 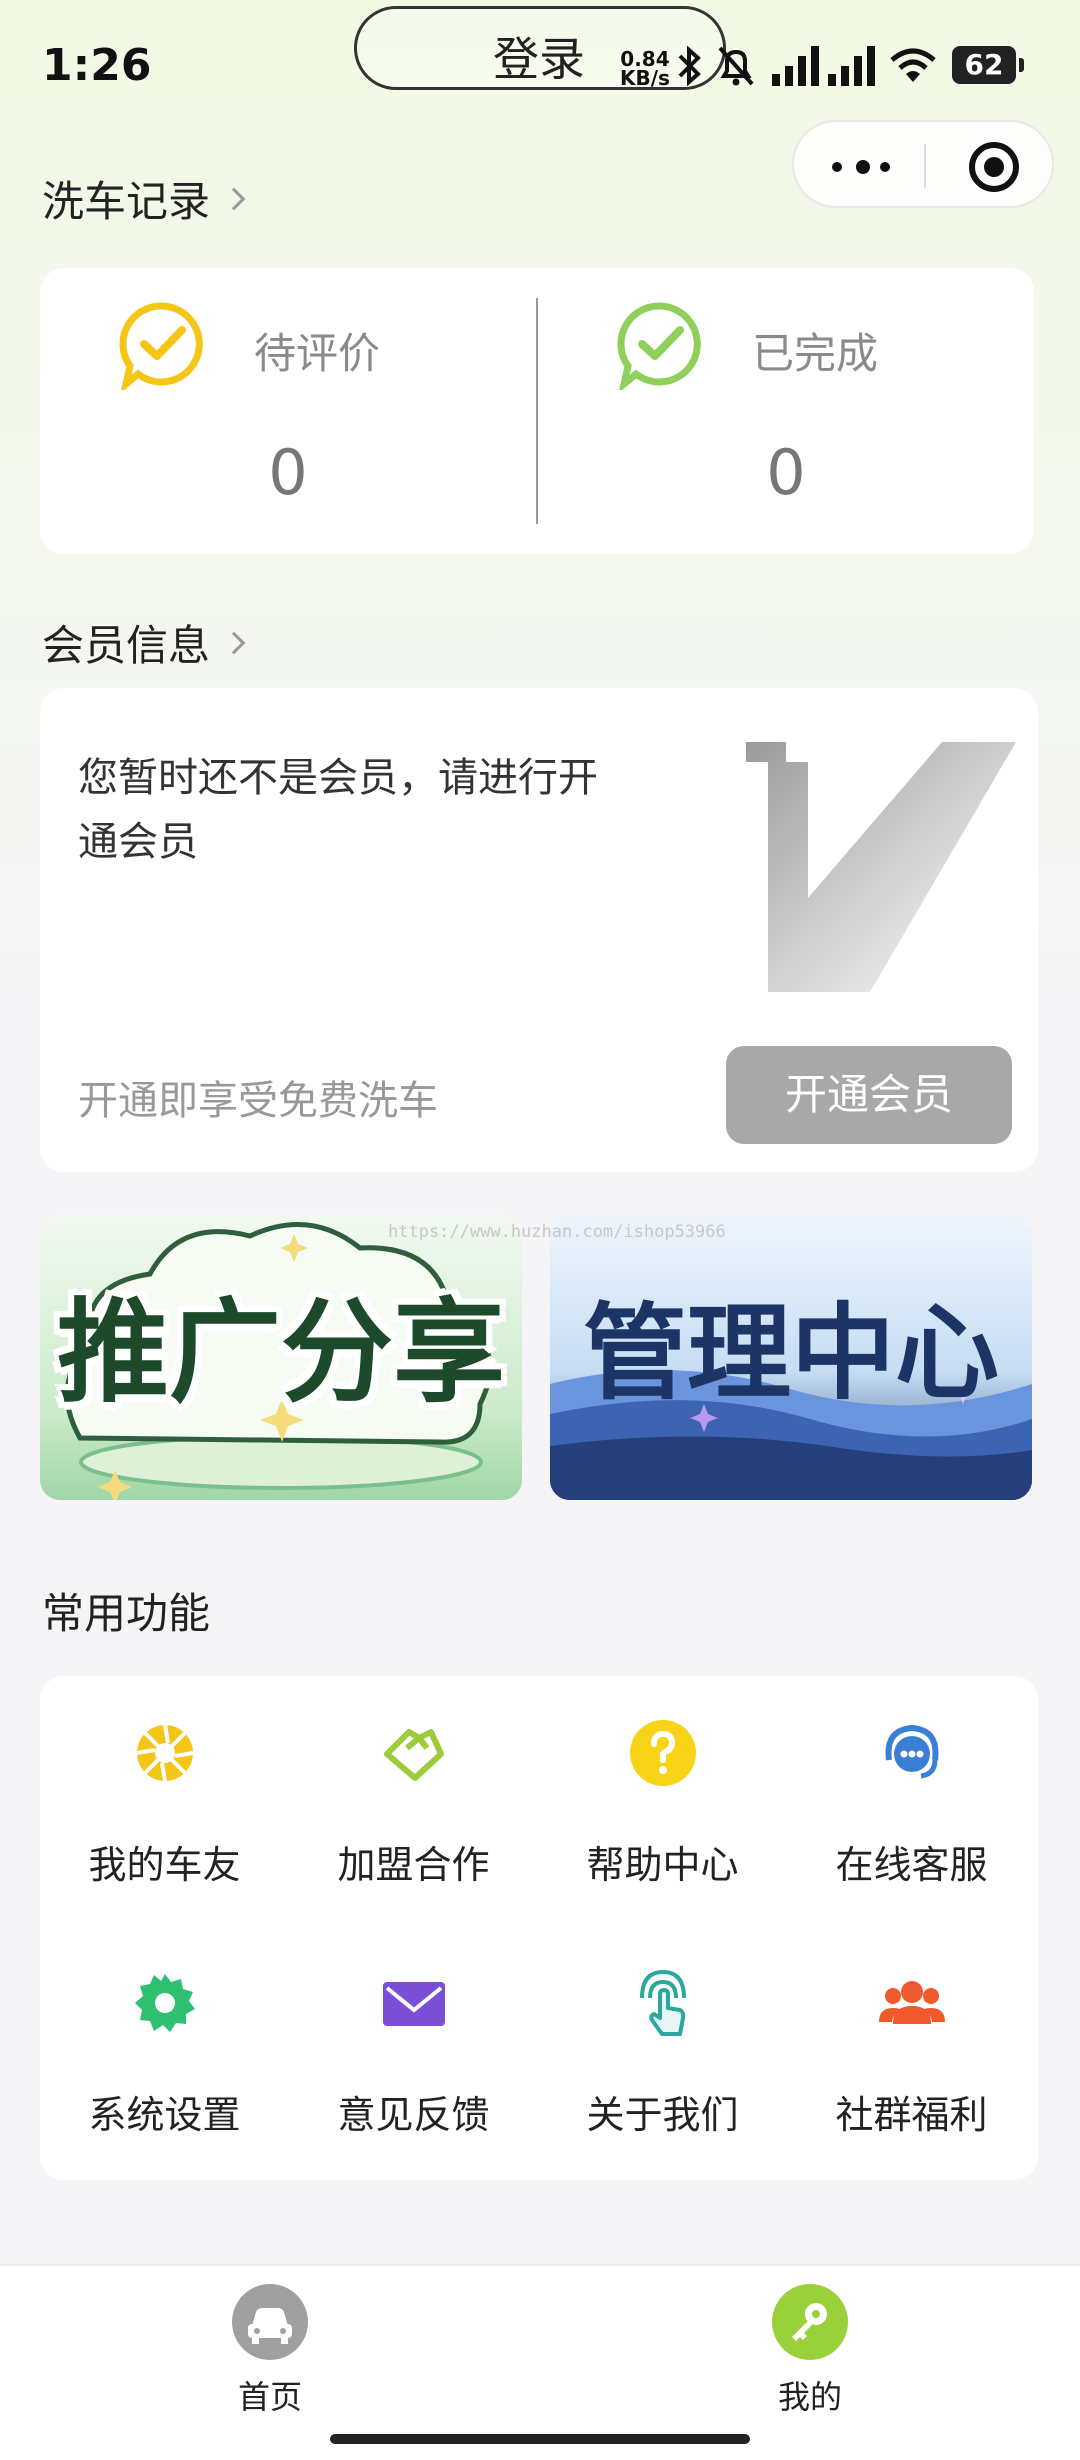 I want to click on login-button: 登录, so click(x=540, y=48).